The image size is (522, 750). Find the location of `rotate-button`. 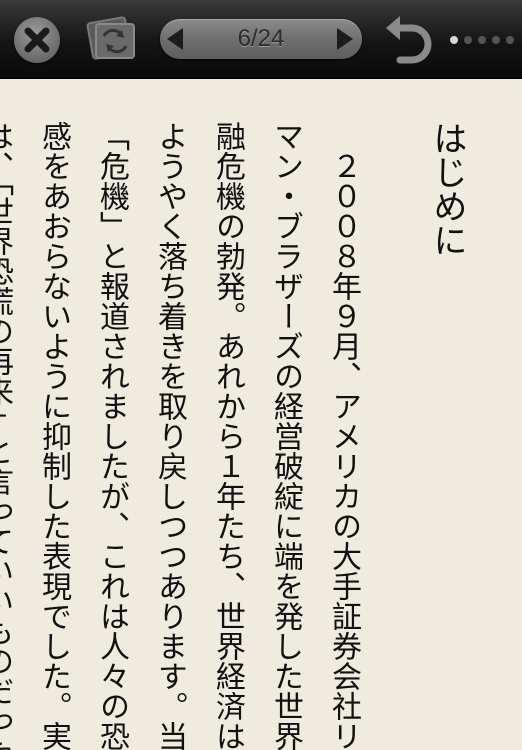

rotate-button is located at coordinates (112, 39).